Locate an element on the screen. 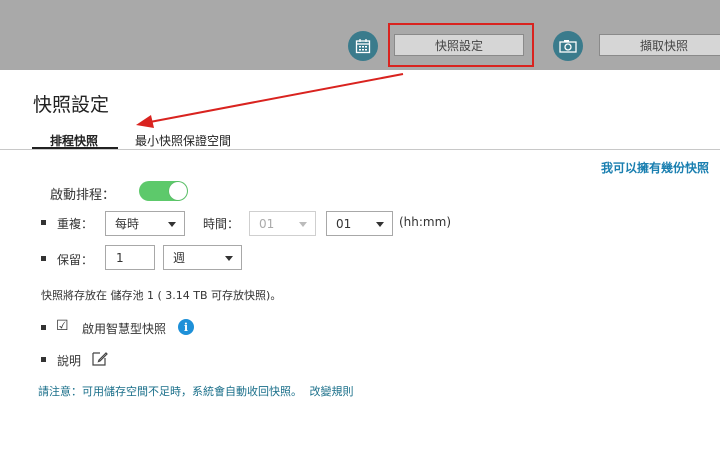 Image resolution: width=720 pixels, height=470 pixels. annotation-arrow is located at coordinates (270, 100).